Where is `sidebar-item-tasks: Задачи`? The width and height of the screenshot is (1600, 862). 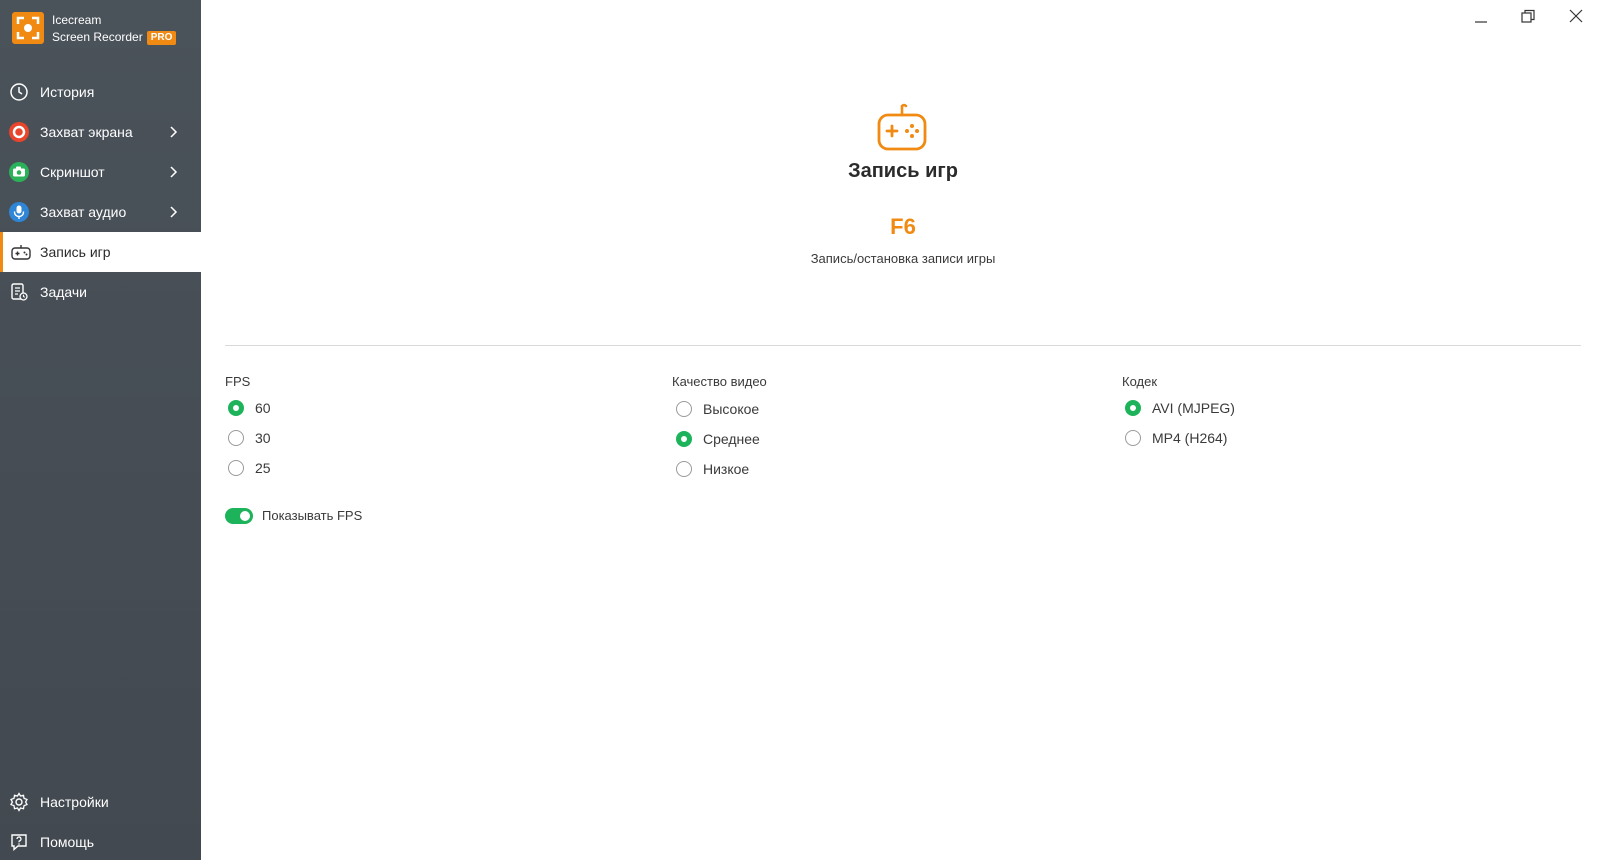 sidebar-item-tasks: Задачи is located at coordinates (100, 292).